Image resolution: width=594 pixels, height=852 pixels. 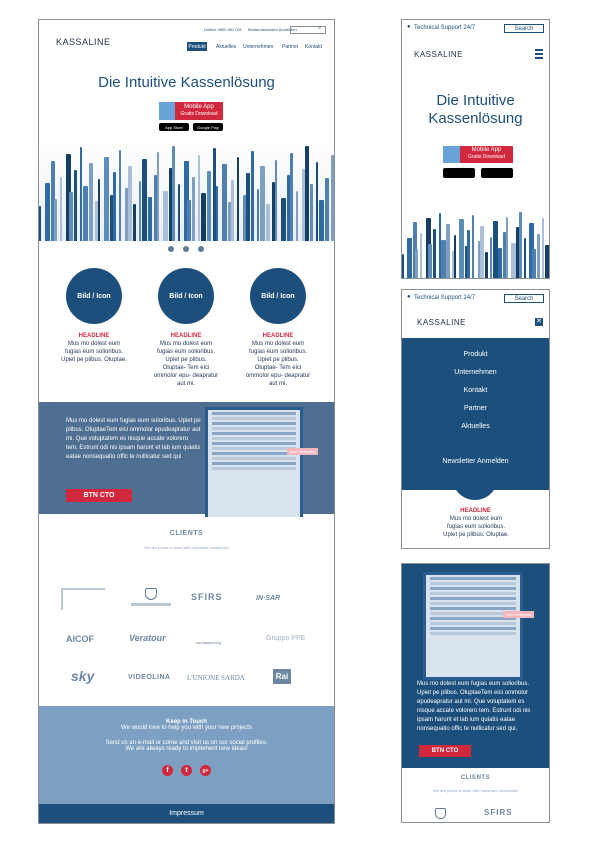 What do you see at coordinates (475, 461) in the screenshot?
I see `newsletter-link: Newsletter Anmelden` at bounding box center [475, 461].